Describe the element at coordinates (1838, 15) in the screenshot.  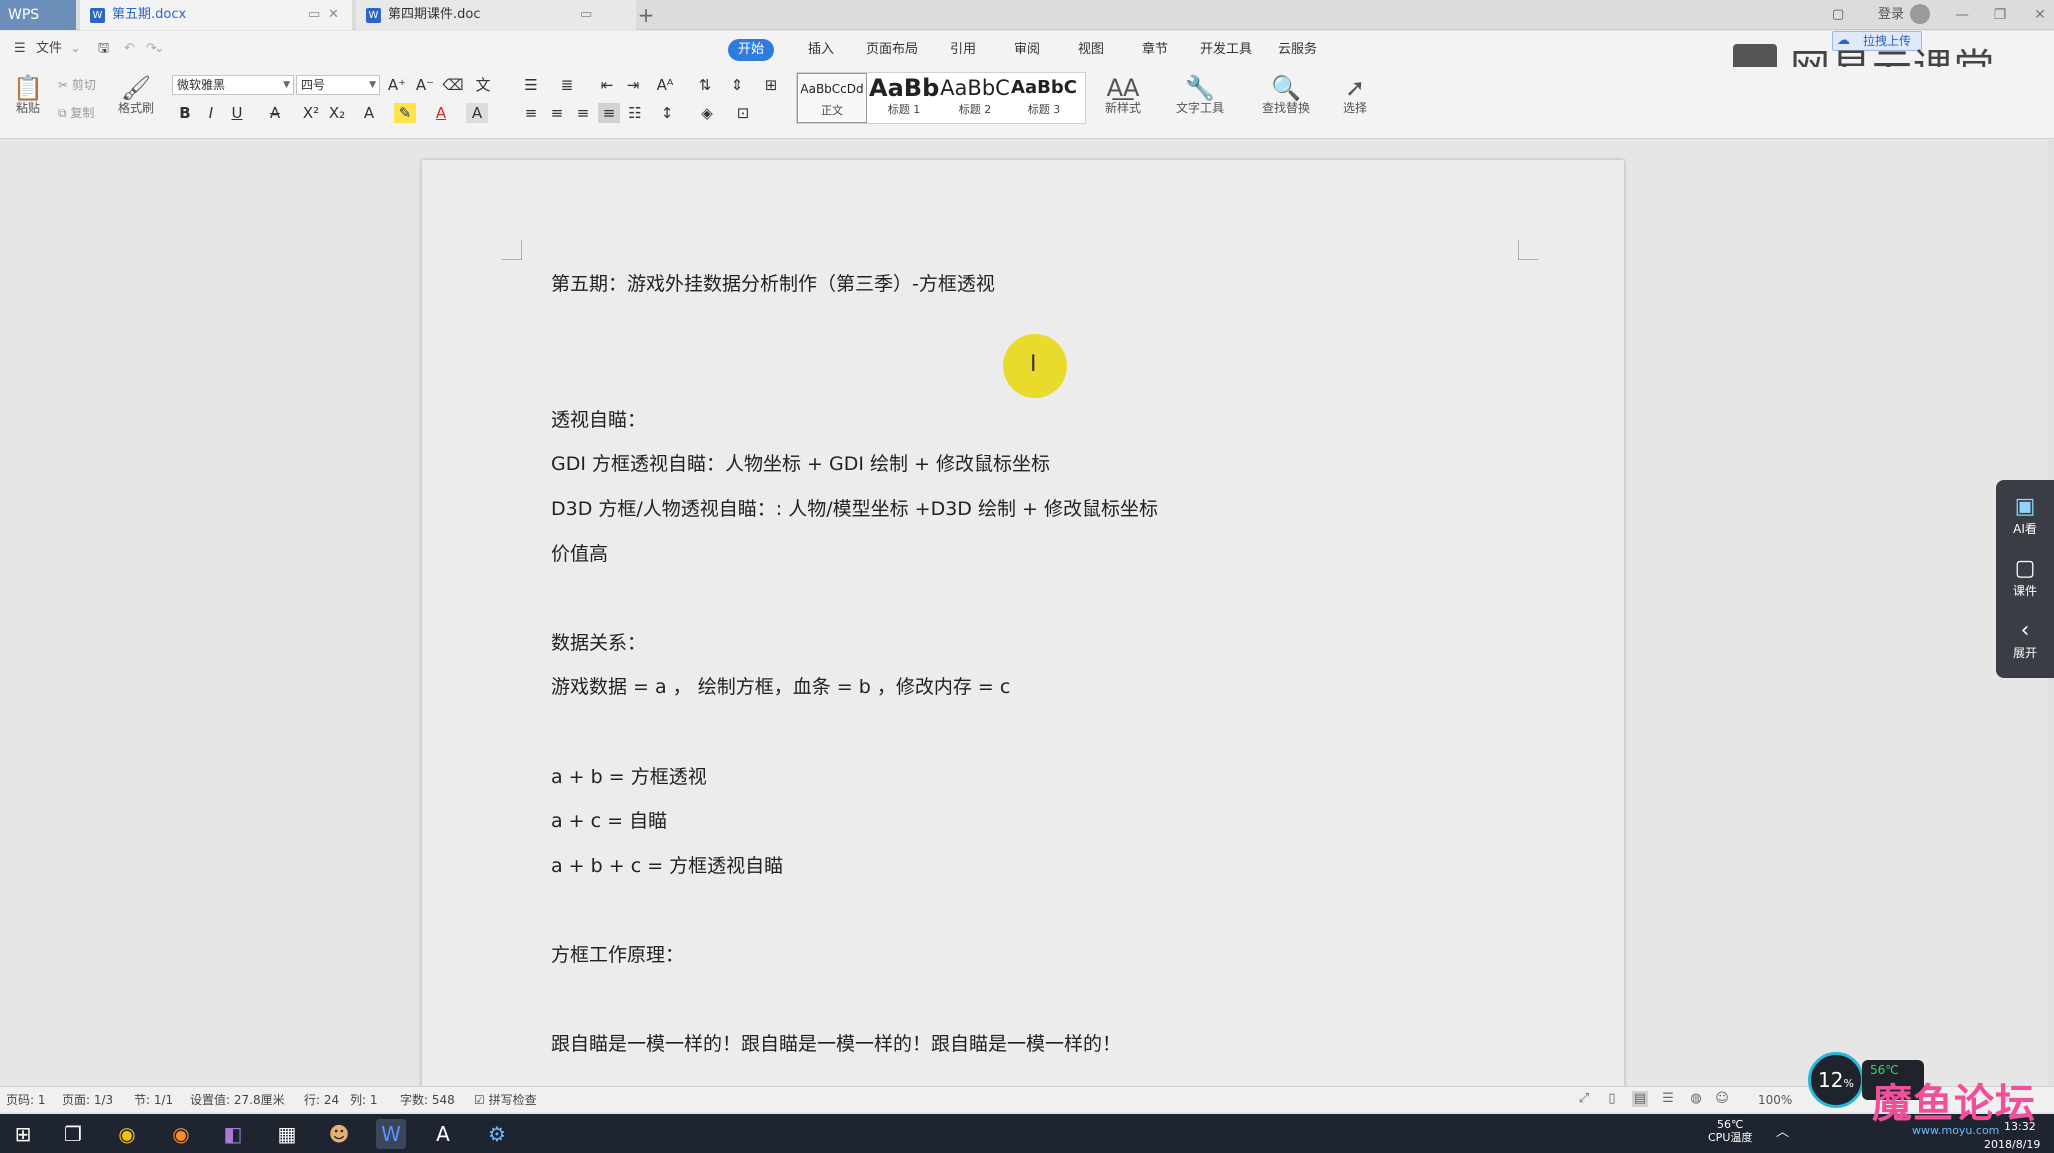
I see `minimize-ribbon-icon: ▢` at that location.